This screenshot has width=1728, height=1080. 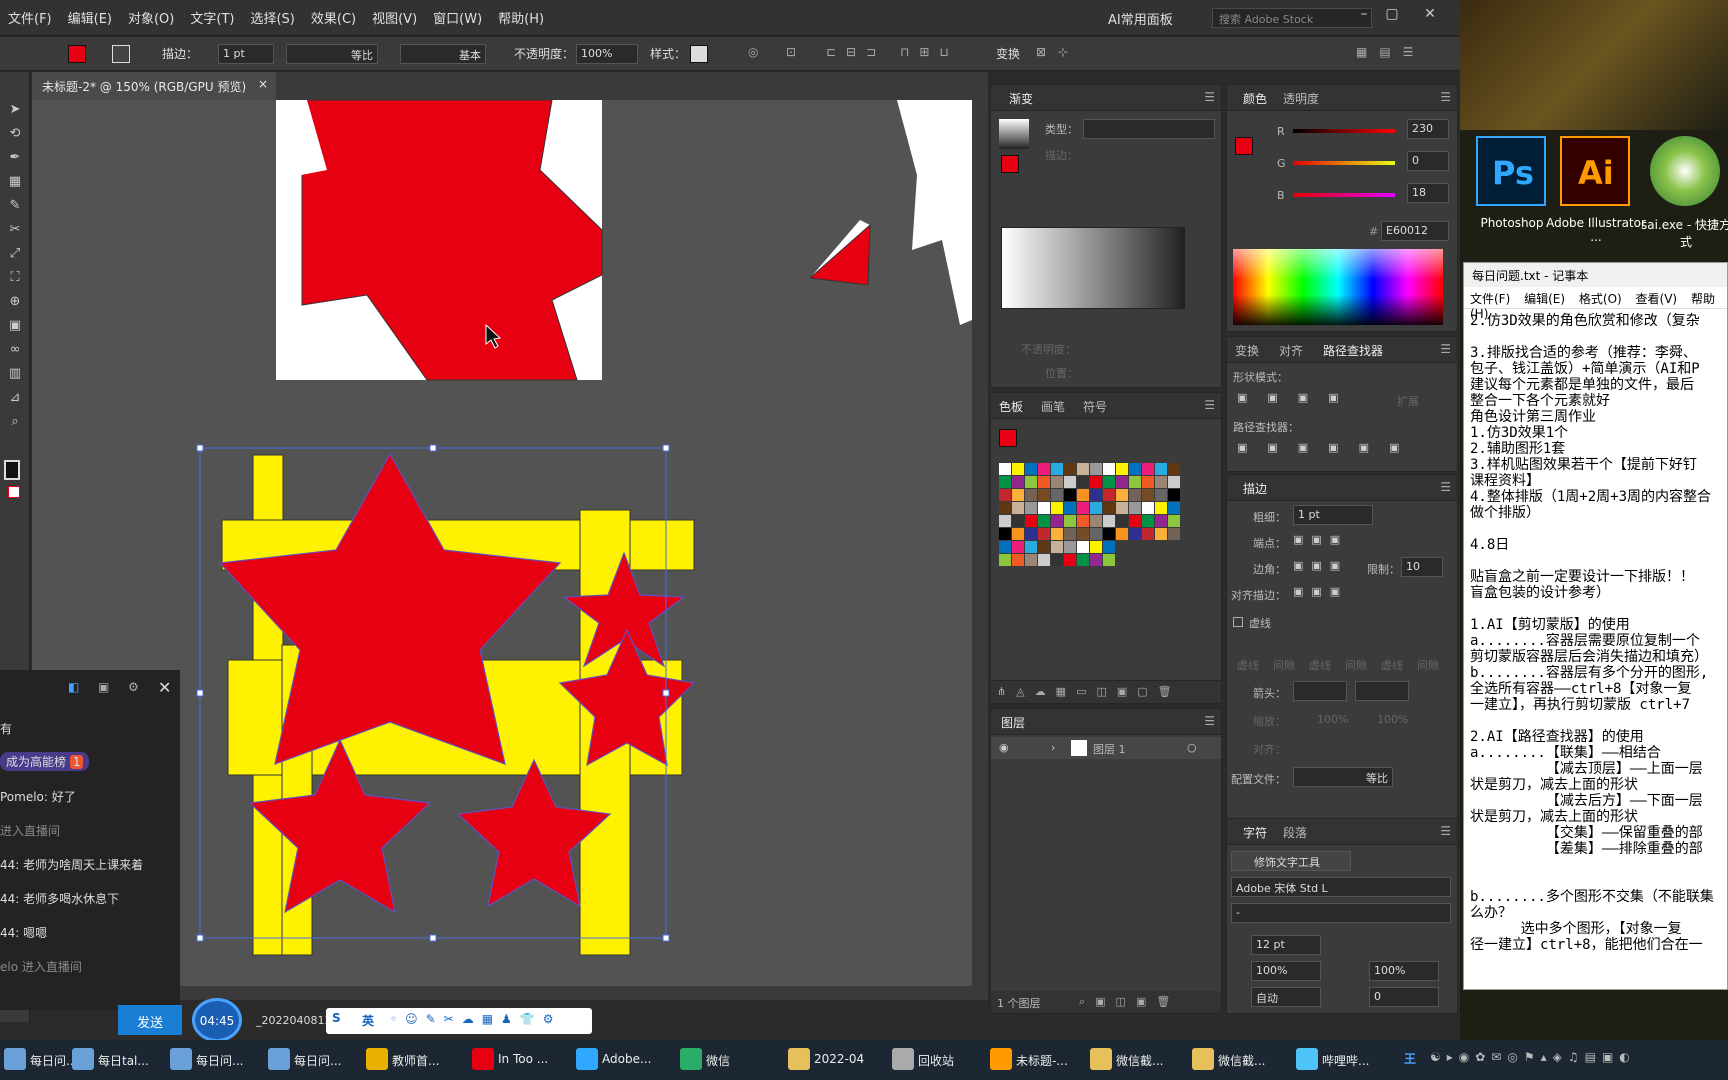 I want to click on transform-tab: 变换, so click(x=1247, y=350).